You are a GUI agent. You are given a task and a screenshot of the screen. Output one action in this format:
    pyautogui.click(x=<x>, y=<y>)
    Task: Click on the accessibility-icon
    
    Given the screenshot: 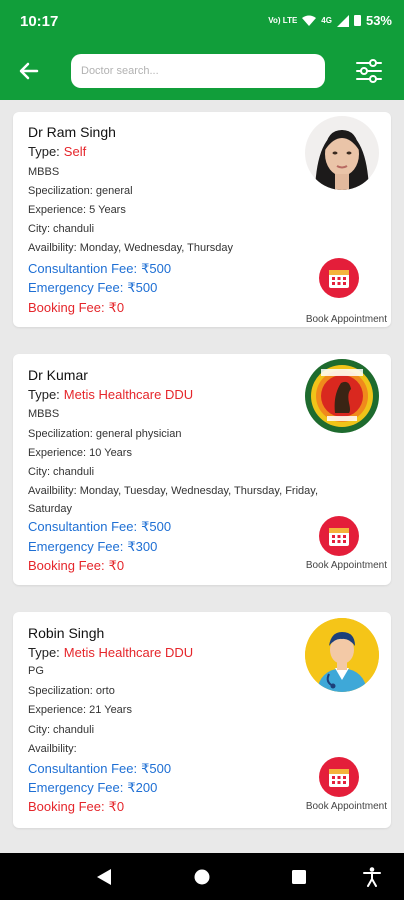 What is the action you would take?
    pyautogui.click(x=372, y=877)
    